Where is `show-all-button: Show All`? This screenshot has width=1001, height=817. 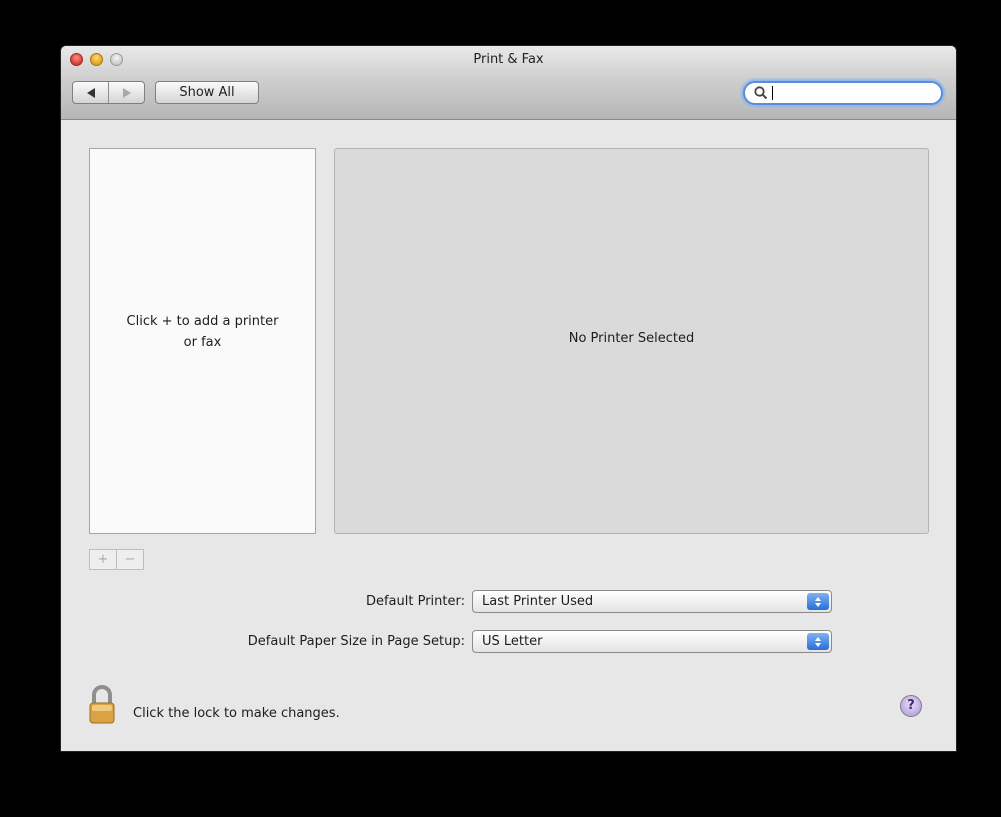 show-all-button: Show All is located at coordinates (207, 92).